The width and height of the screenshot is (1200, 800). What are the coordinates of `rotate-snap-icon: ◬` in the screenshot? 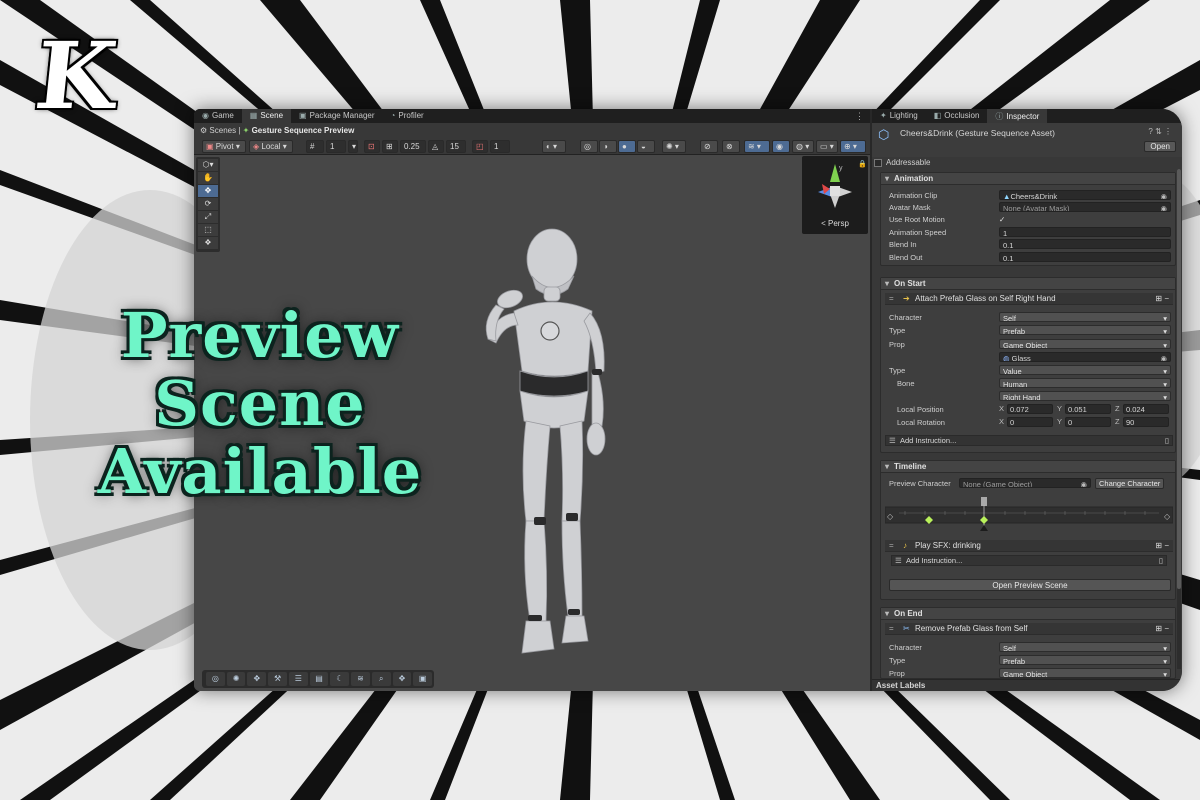 It's located at (436, 146).